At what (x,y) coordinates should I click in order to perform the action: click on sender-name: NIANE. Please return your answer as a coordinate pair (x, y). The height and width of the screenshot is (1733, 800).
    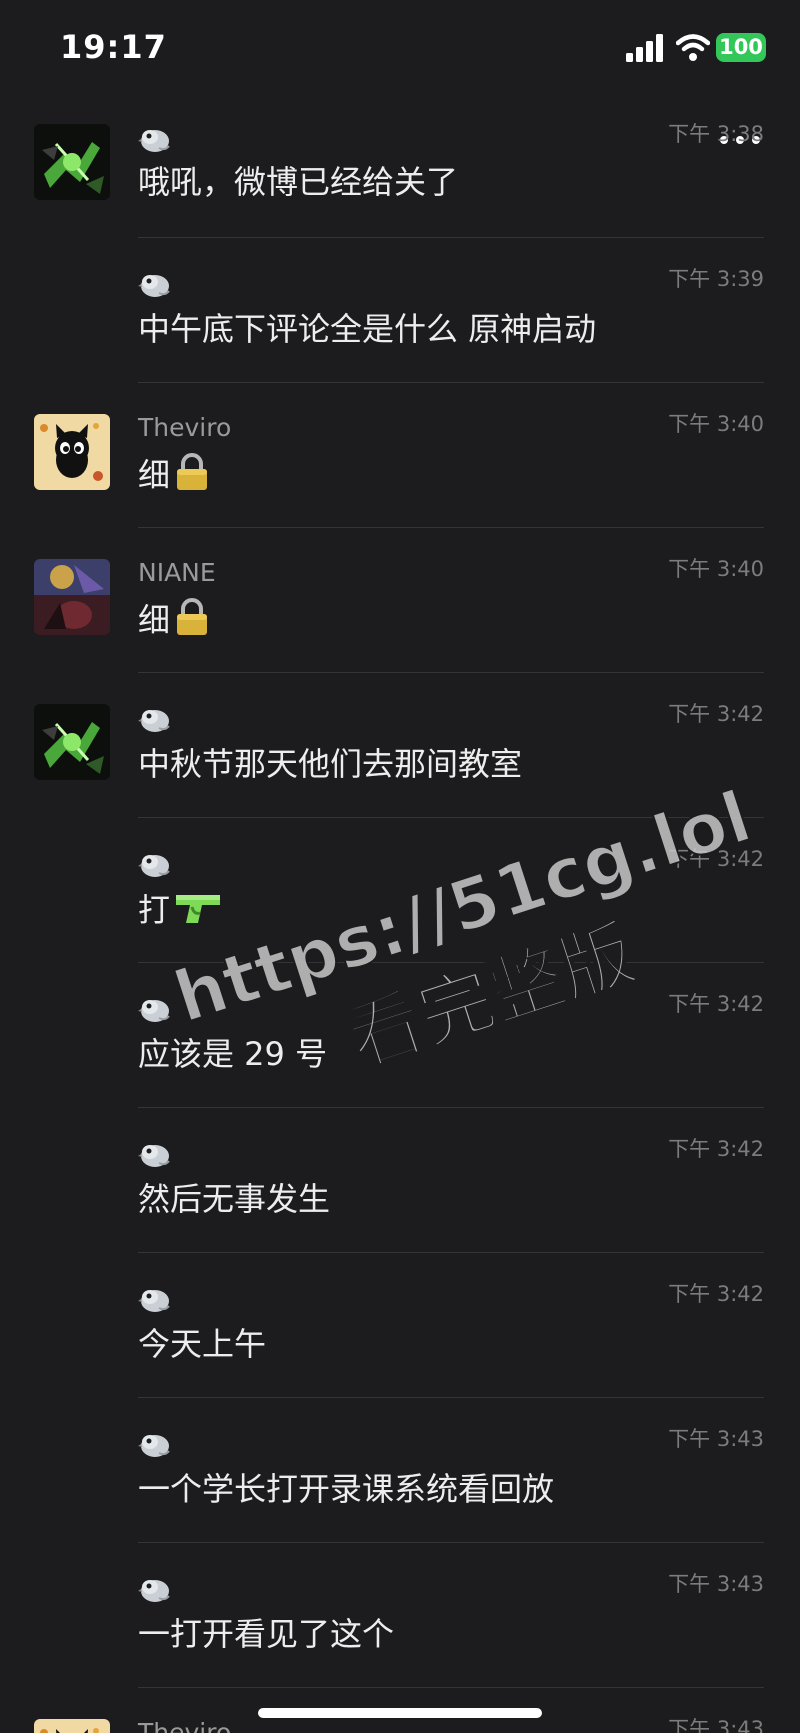
    Looking at the image, I should click on (177, 573).